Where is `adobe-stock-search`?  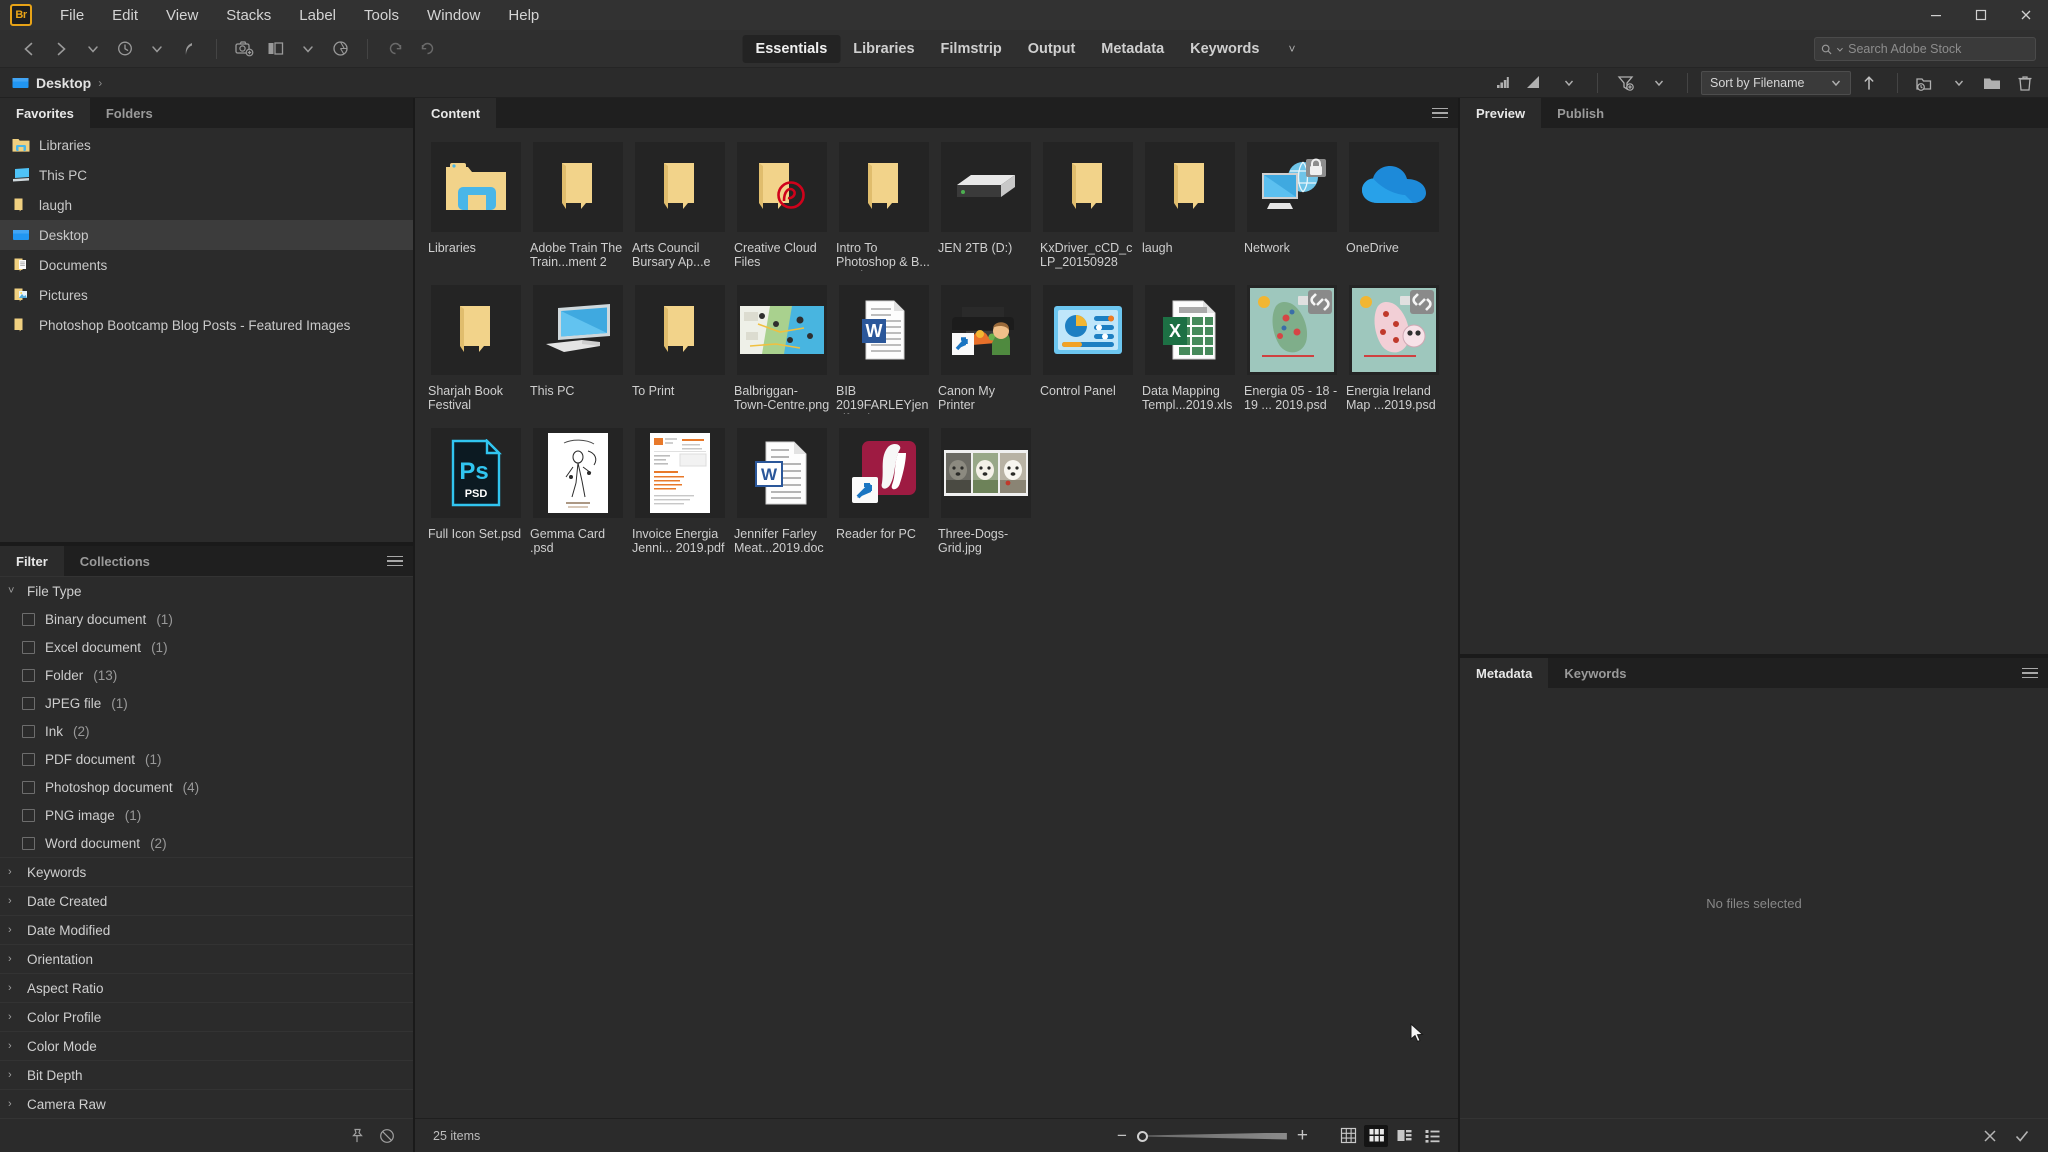 adobe-stock-search is located at coordinates (1925, 49).